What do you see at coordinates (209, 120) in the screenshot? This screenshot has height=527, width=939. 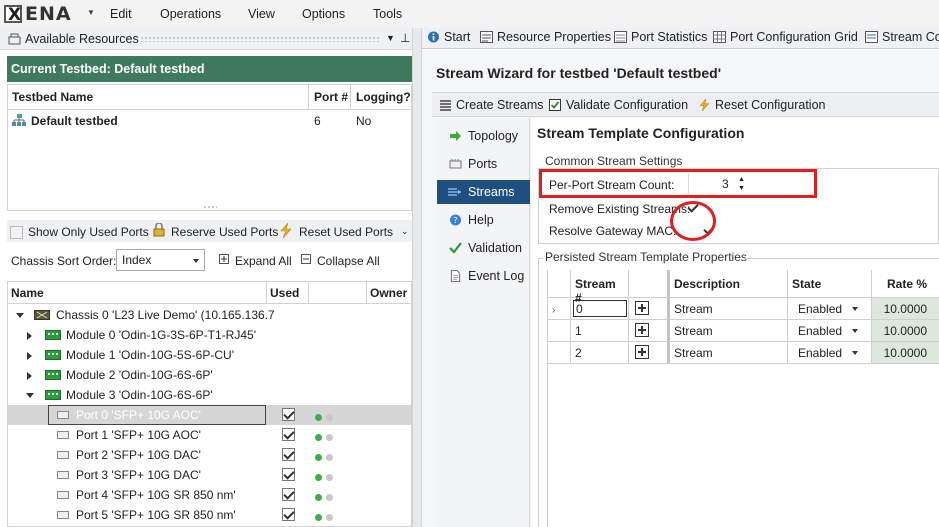 I see `testbed-row: Default testbed 6 No` at bounding box center [209, 120].